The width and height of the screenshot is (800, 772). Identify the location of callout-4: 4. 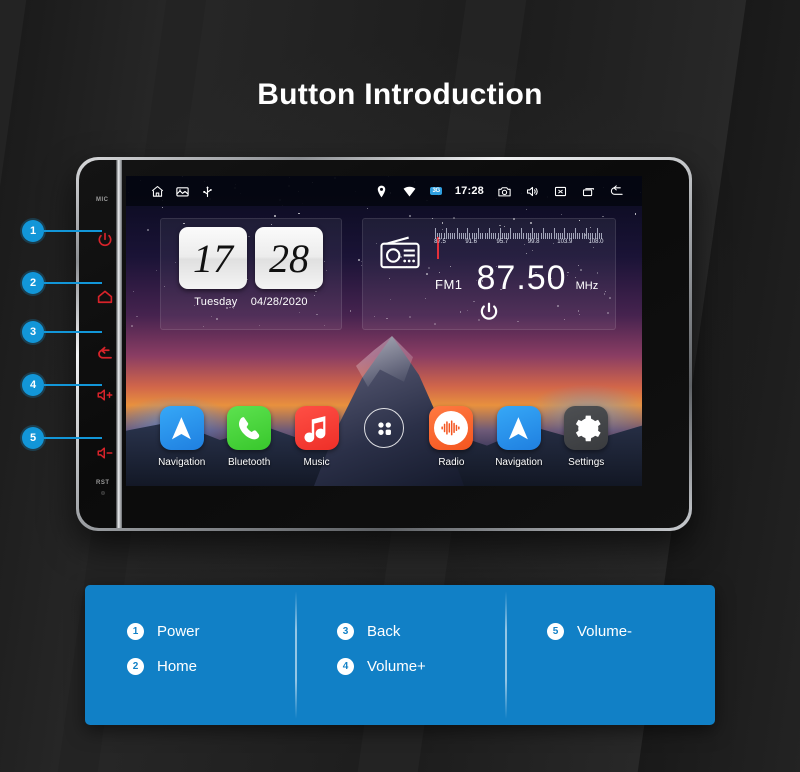
(62, 385).